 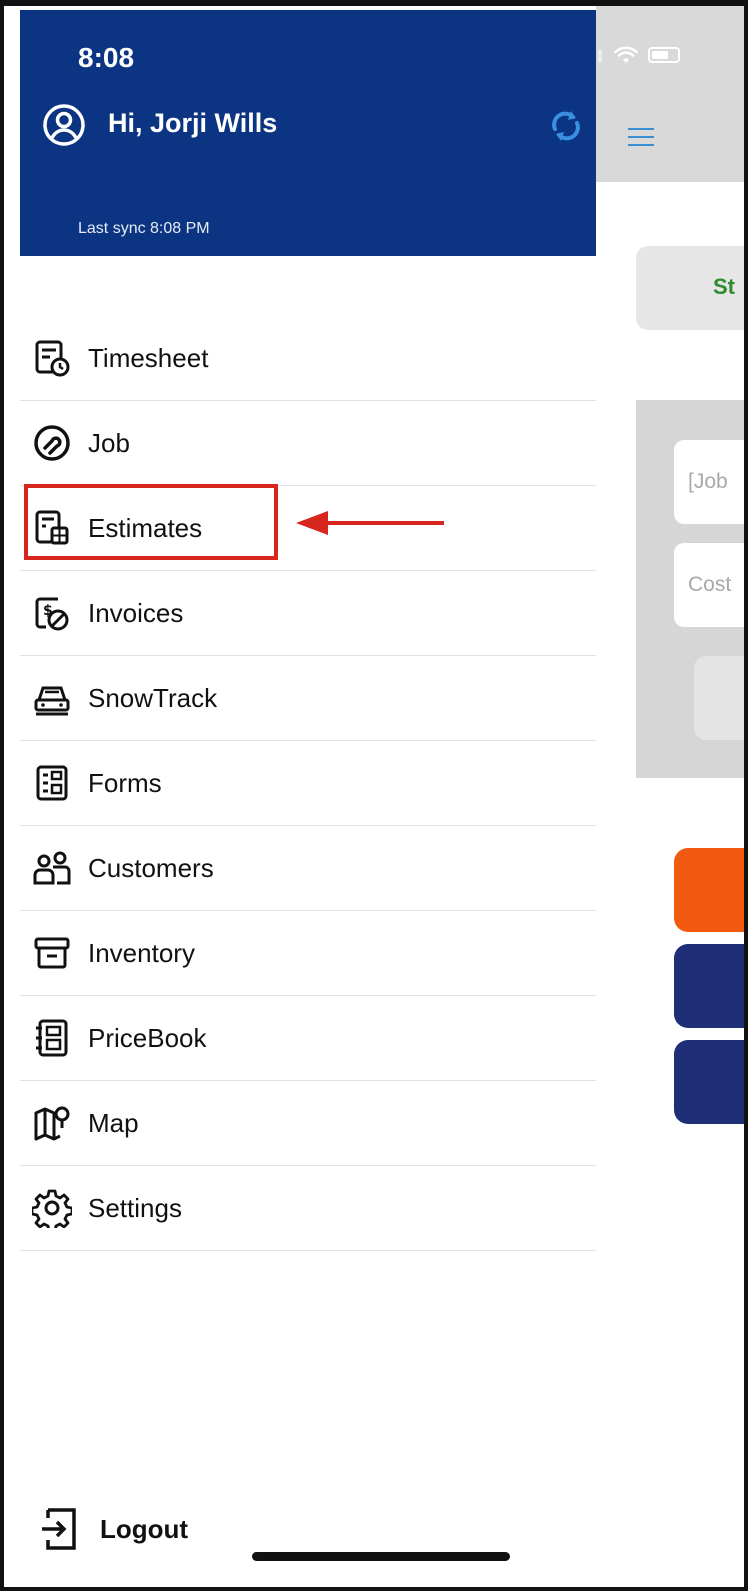 What do you see at coordinates (109, 442) in the screenshot?
I see `menu-label-job: Job` at bounding box center [109, 442].